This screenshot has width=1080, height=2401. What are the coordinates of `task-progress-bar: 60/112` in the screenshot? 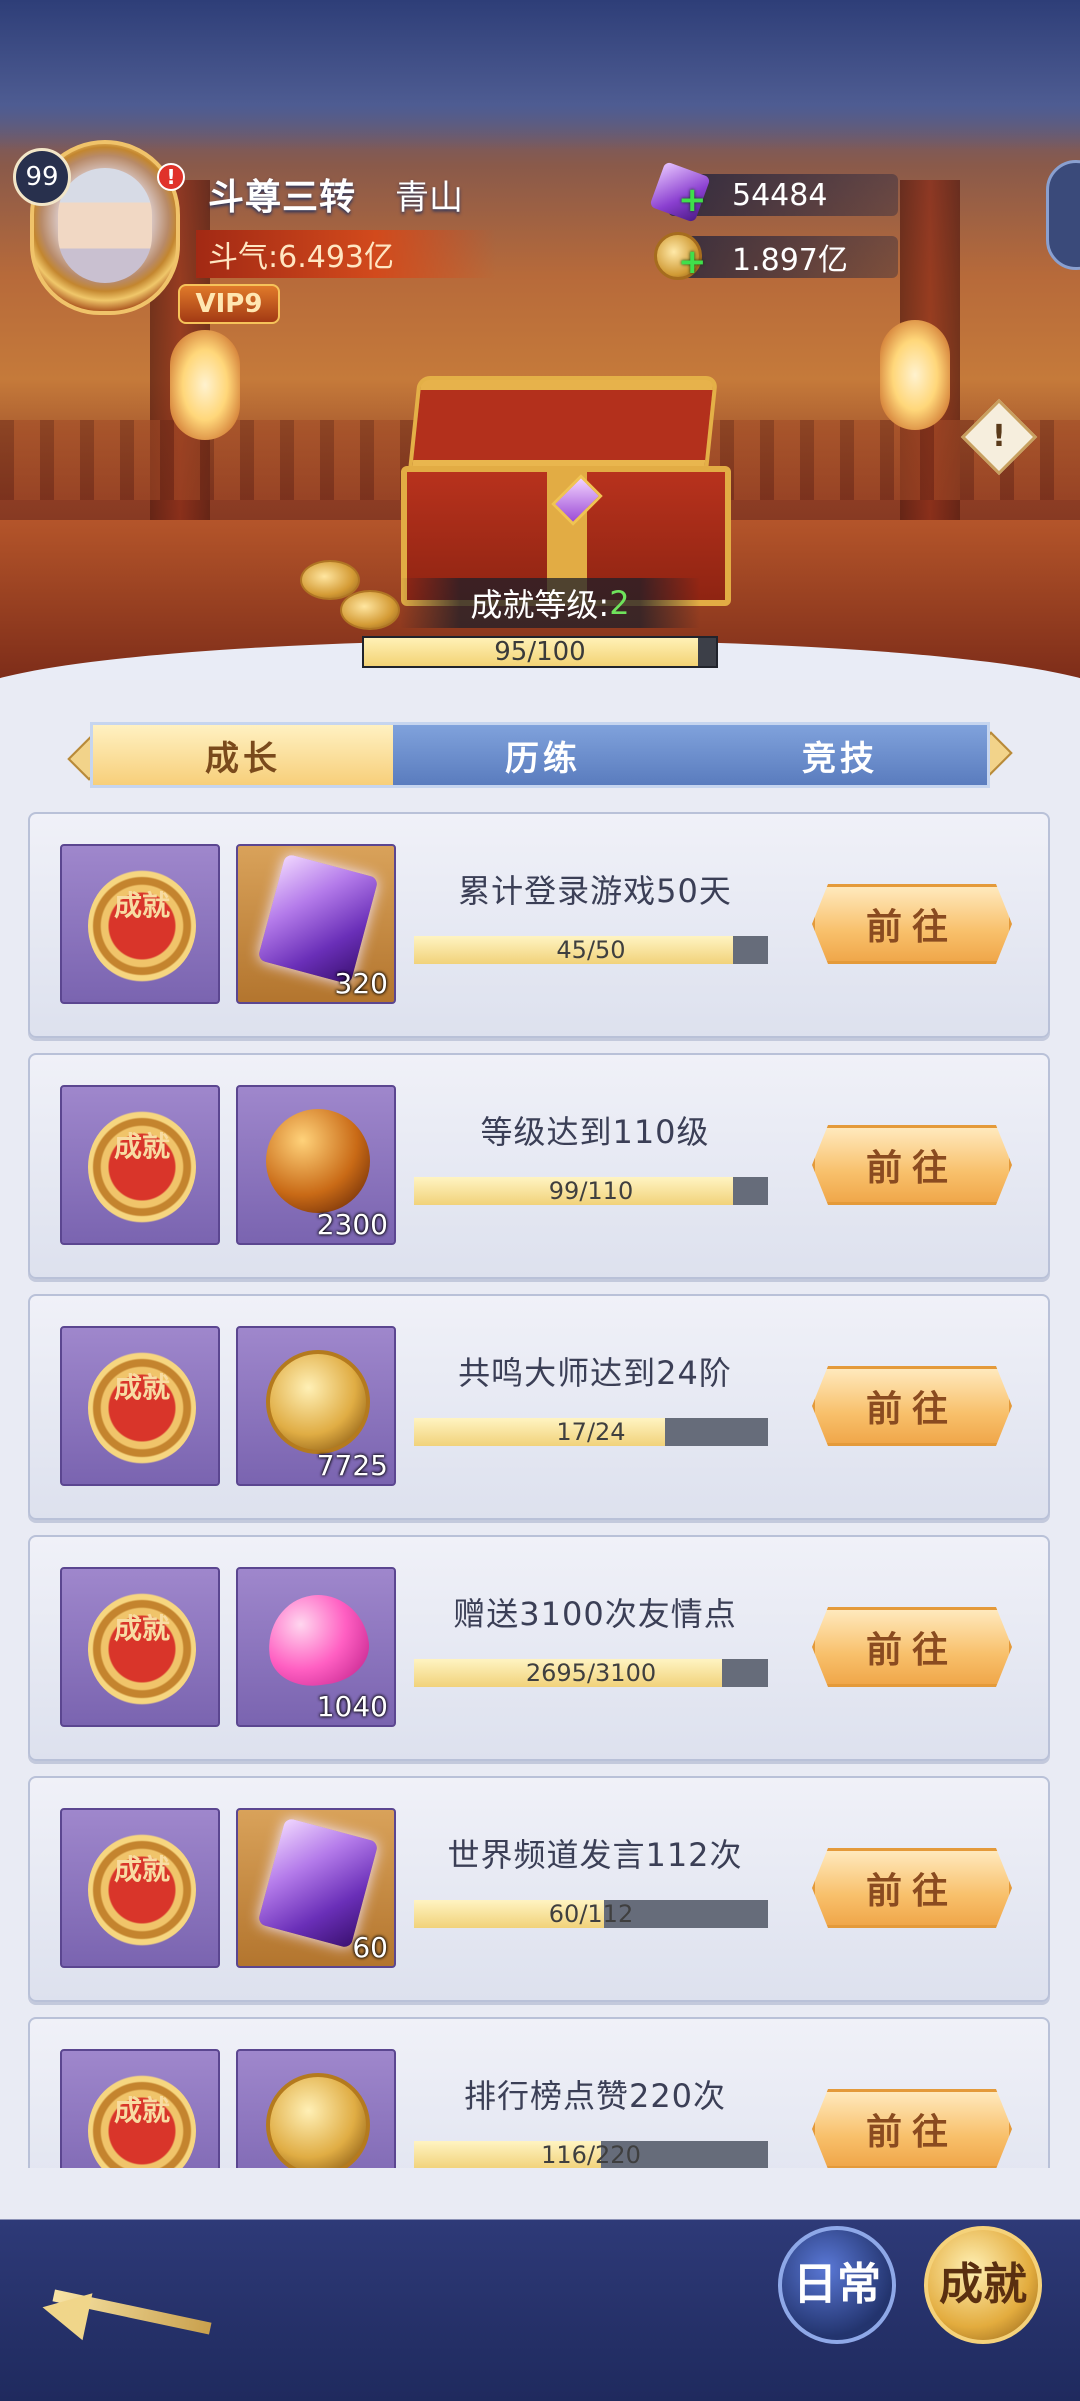 It's located at (591, 1914).